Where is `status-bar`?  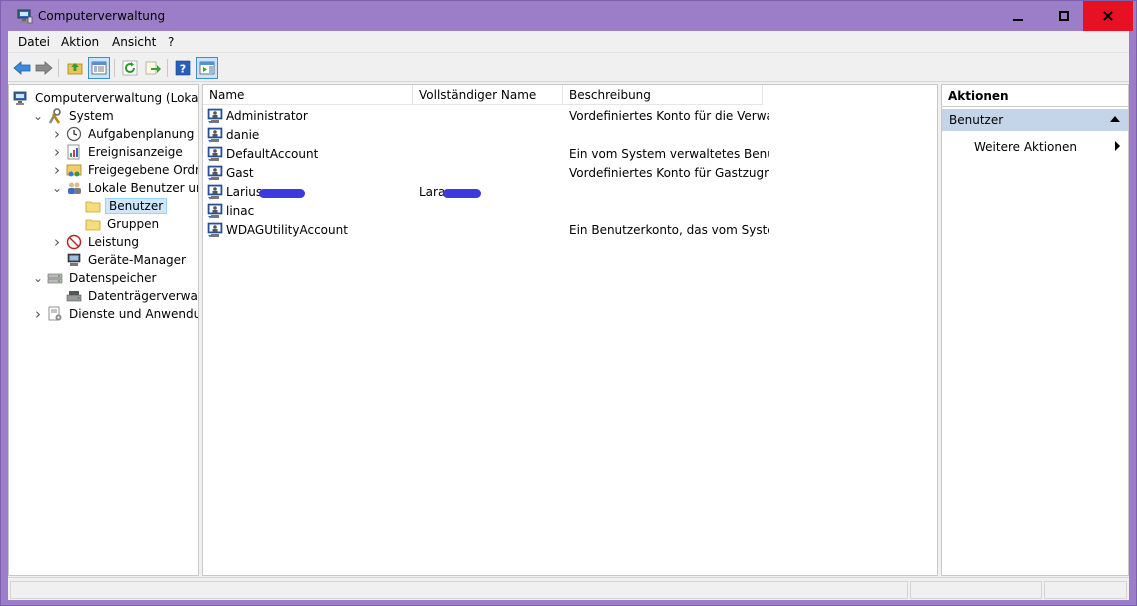
status-bar is located at coordinates (568, 588).